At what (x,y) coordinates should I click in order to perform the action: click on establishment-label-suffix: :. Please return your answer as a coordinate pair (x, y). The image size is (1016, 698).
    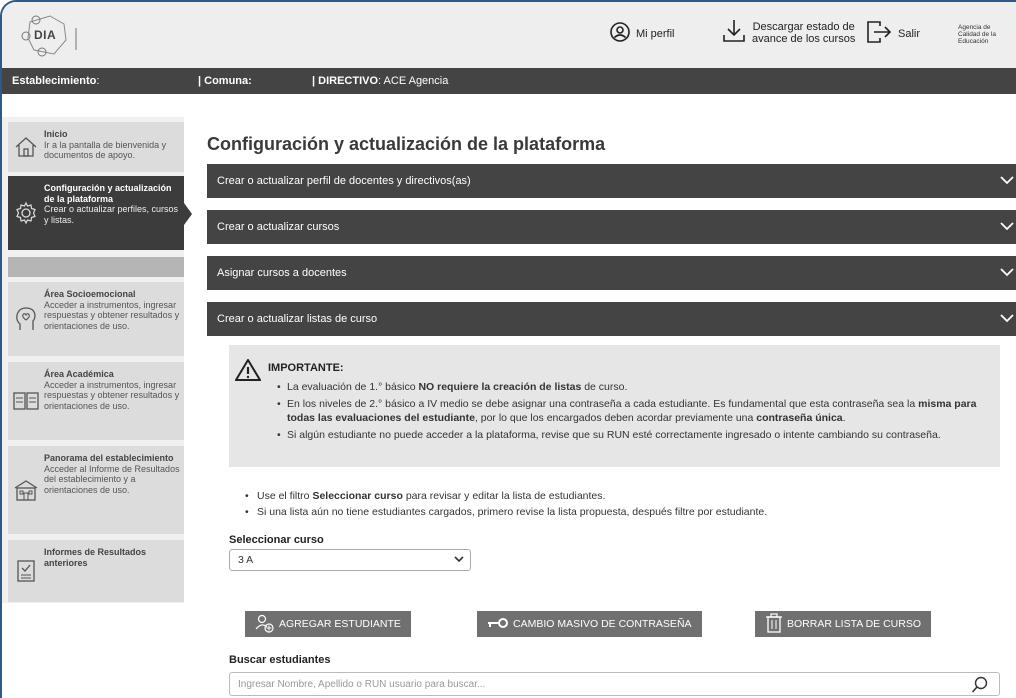
    Looking at the image, I should click on (98, 81).